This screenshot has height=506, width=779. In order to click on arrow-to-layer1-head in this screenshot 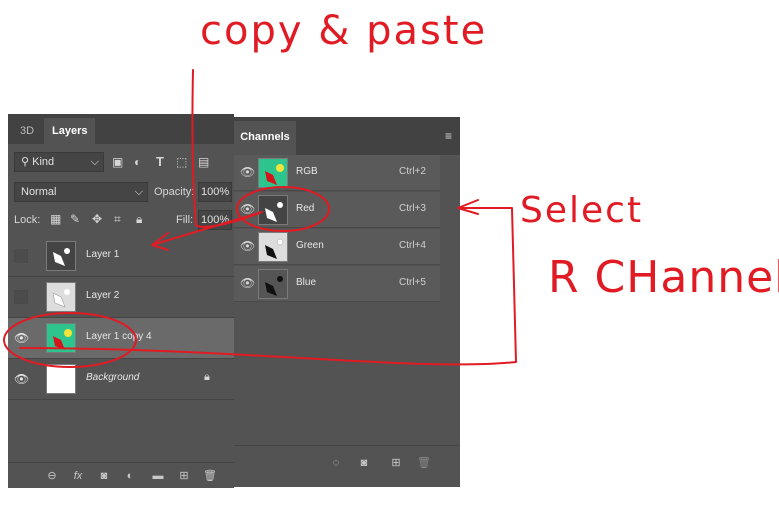, I will do `click(207, 231)`.